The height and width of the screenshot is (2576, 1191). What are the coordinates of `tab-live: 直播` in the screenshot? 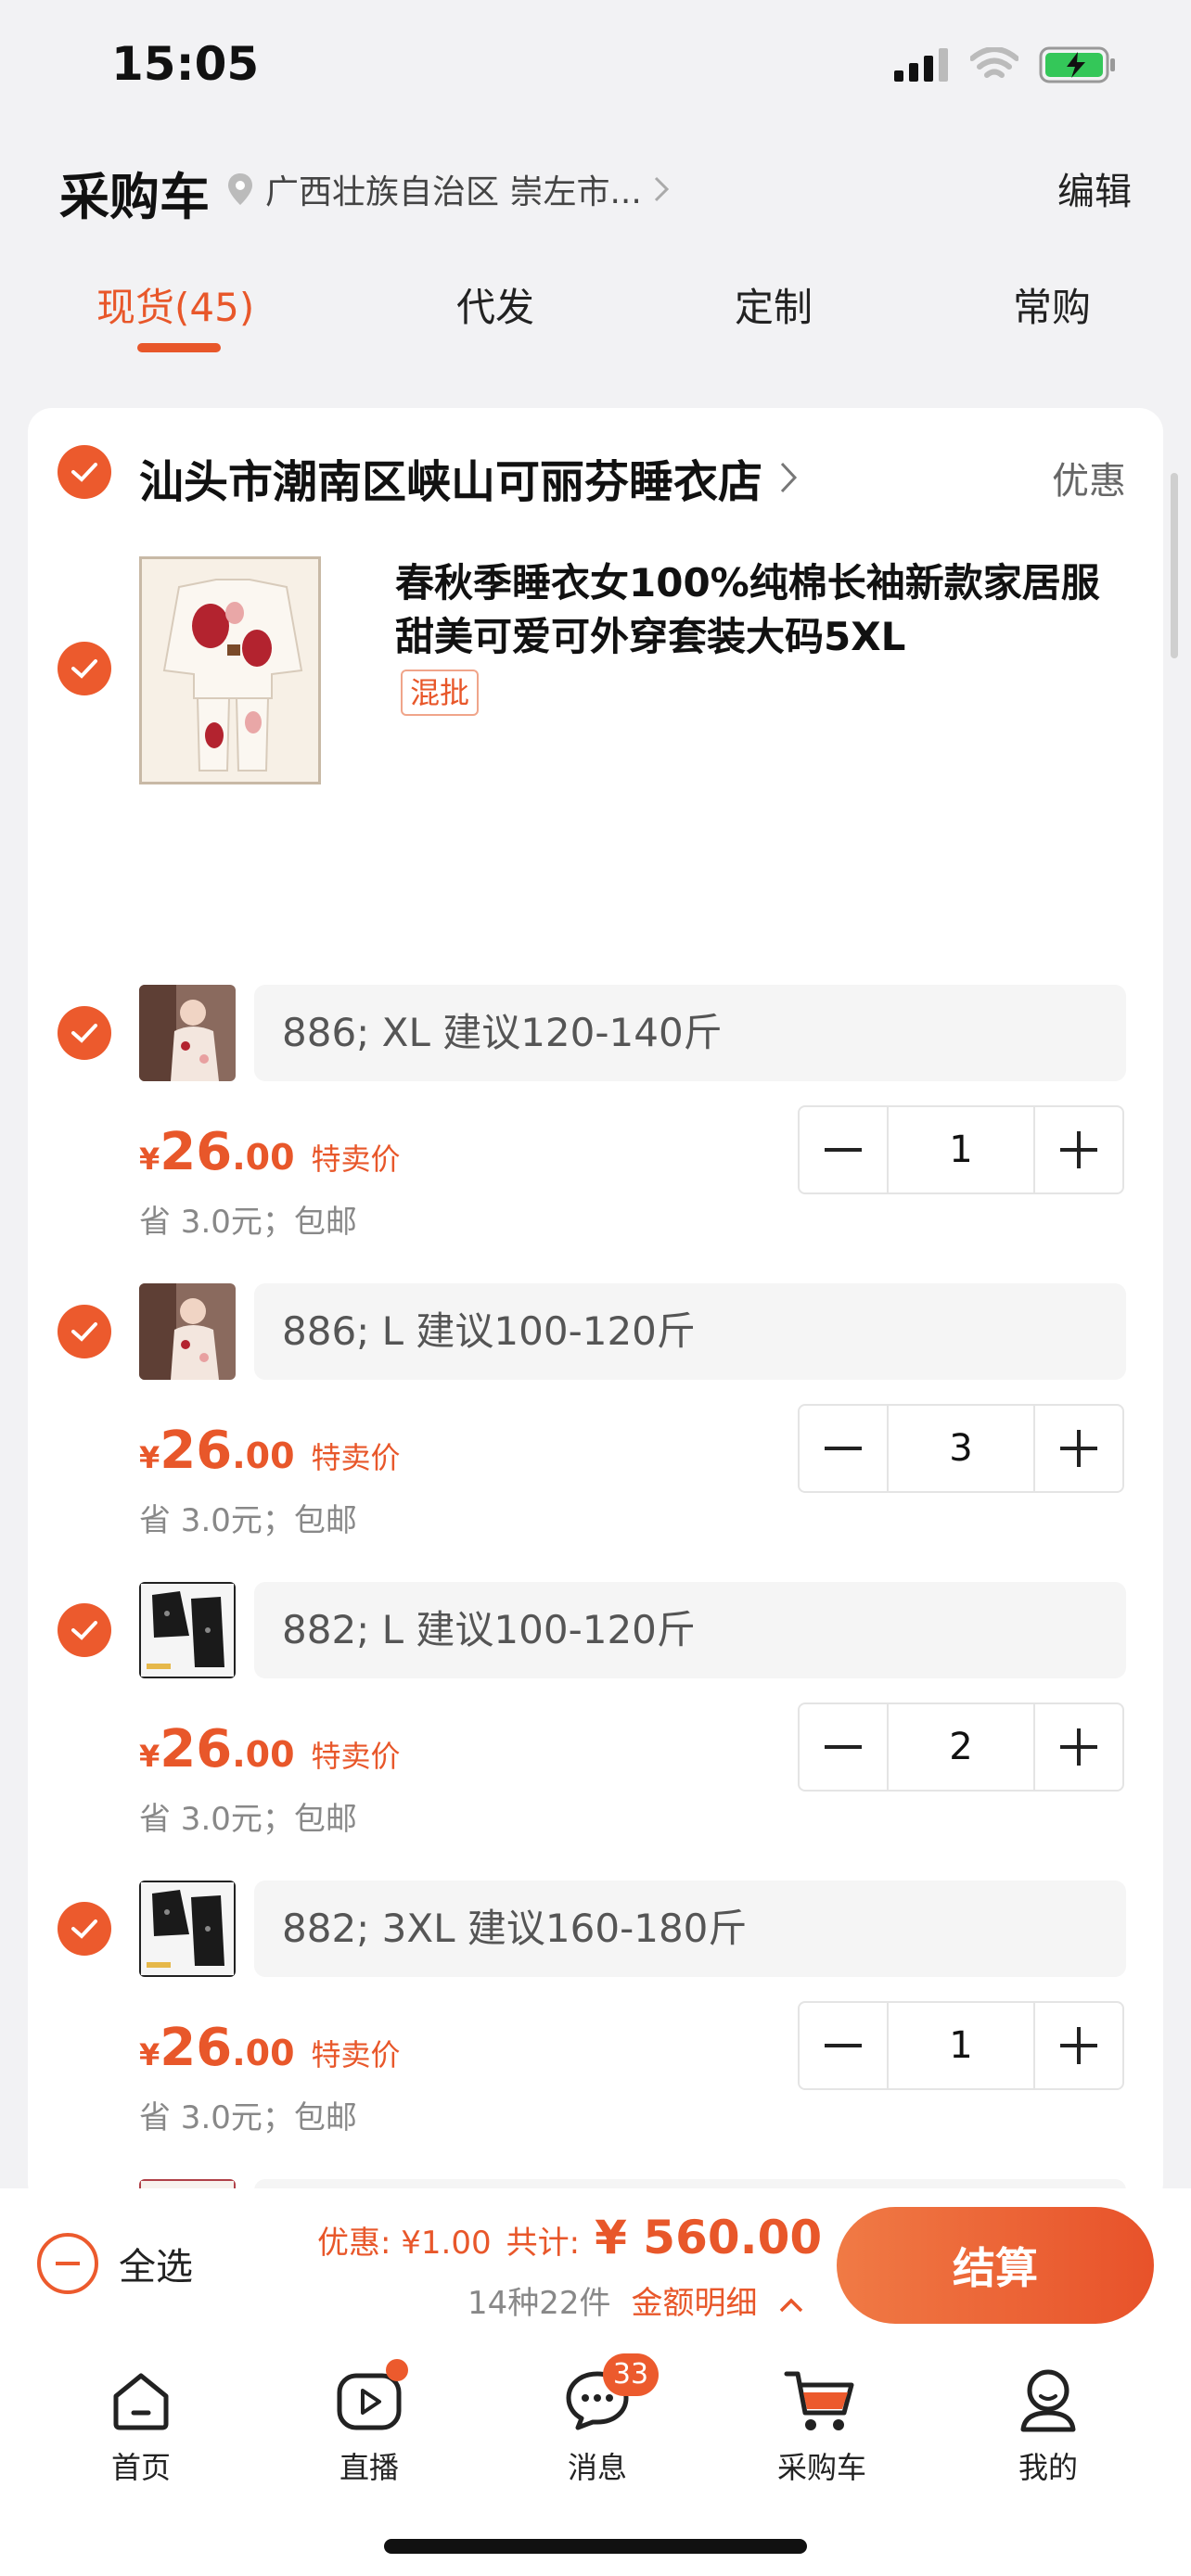 It's located at (369, 2423).